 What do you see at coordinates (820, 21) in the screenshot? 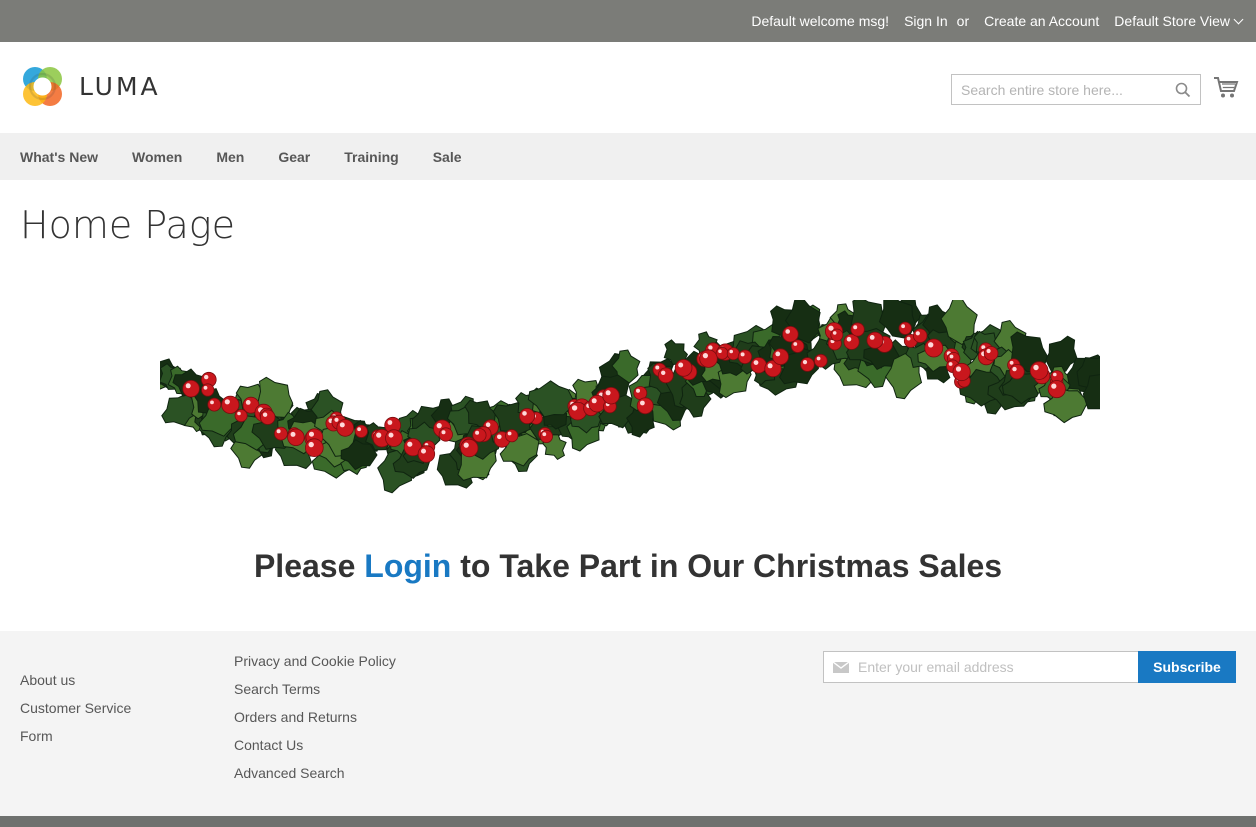
I see `welcome-message: Default welcome msg!` at bounding box center [820, 21].